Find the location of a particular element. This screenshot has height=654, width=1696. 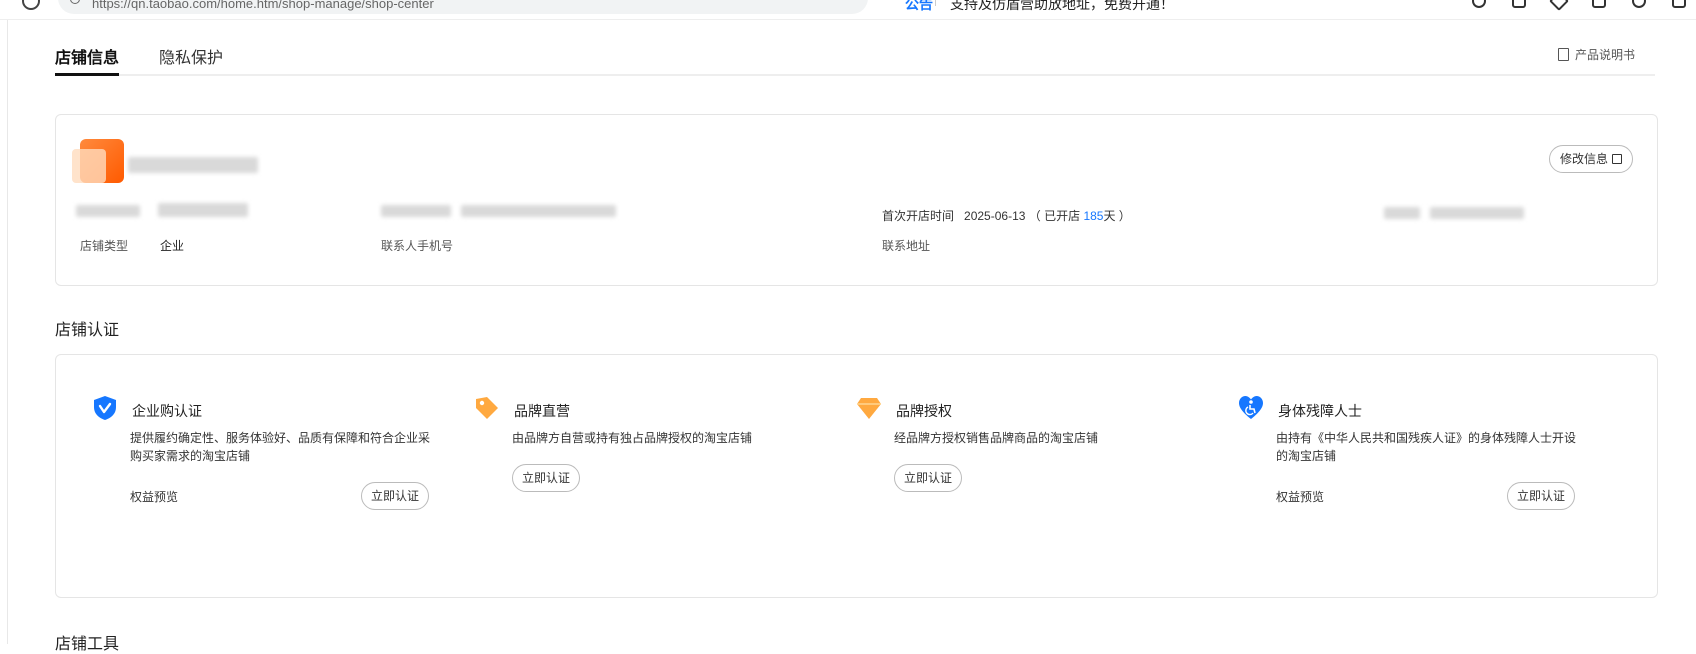

tab-shop-info: 店铺信息 is located at coordinates (87, 56).